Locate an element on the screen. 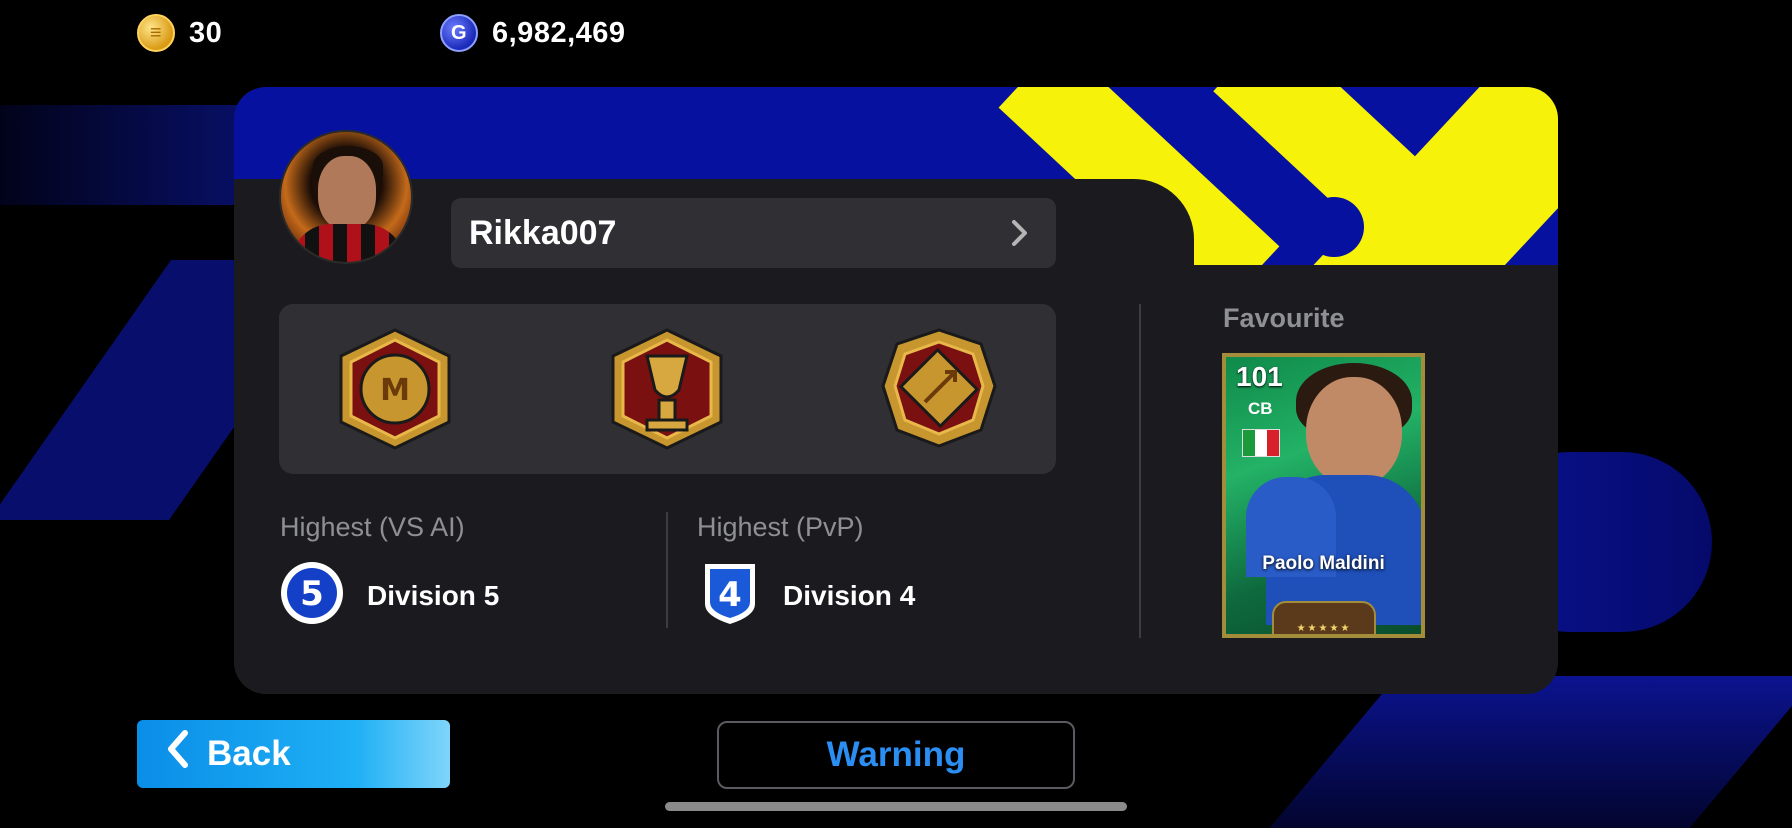  chevron-left-icon is located at coordinates (178, 754).